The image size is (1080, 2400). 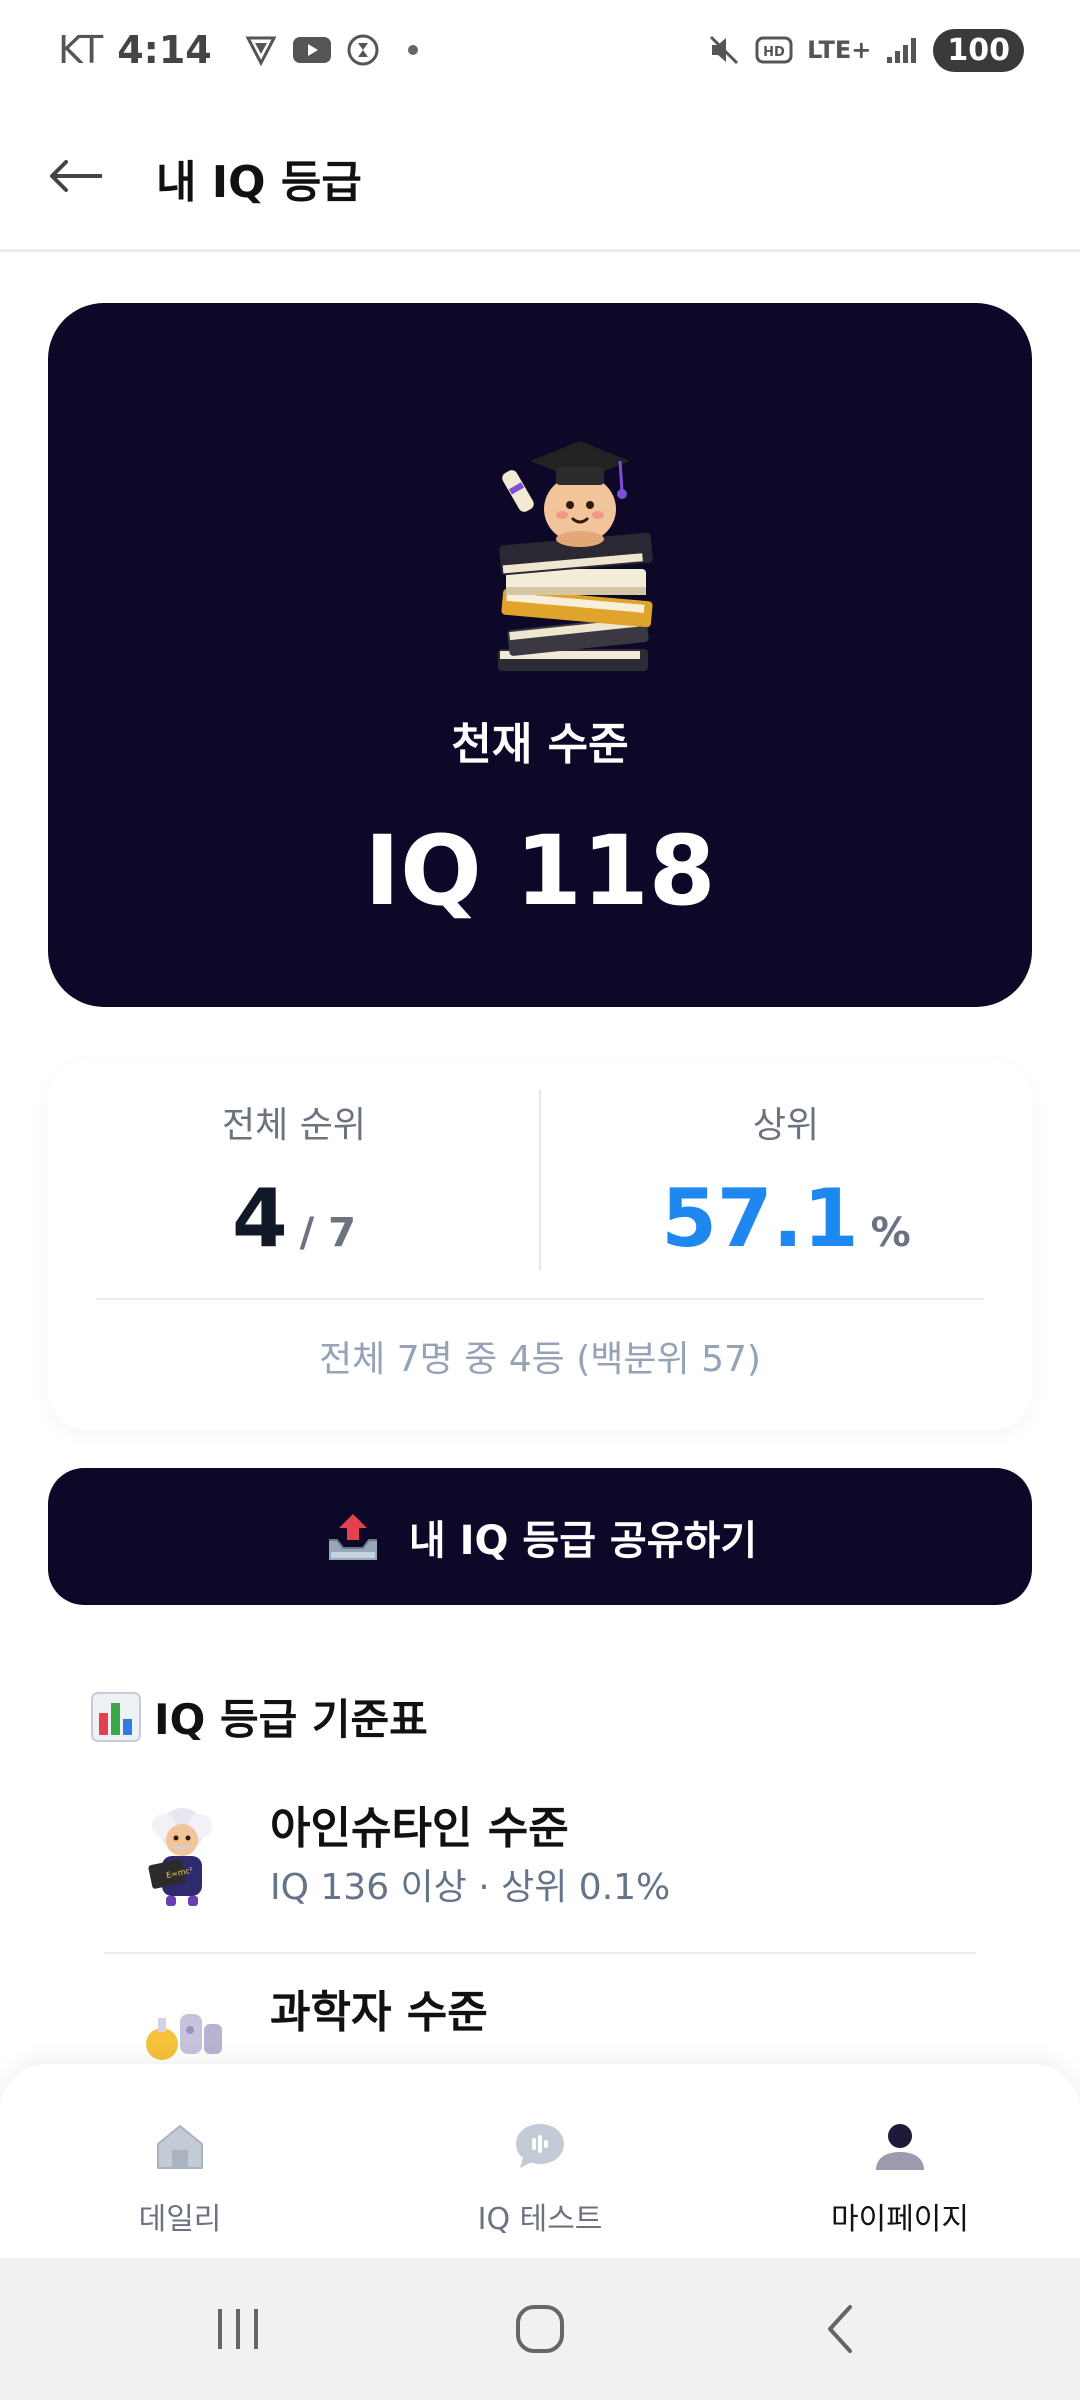 What do you see at coordinates (238, 50) in the screenshot?
I see `status-left: KT 4:14` at bounding box center [238, 50].